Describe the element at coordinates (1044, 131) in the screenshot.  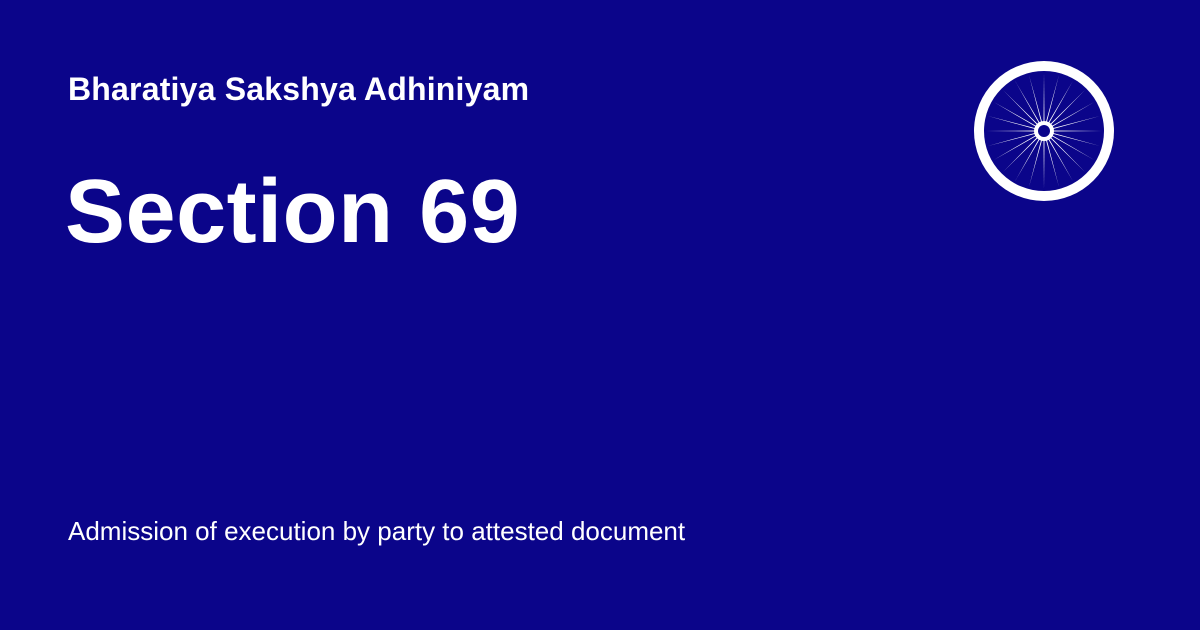
I see `ashoka-chakra-icon` at that location.